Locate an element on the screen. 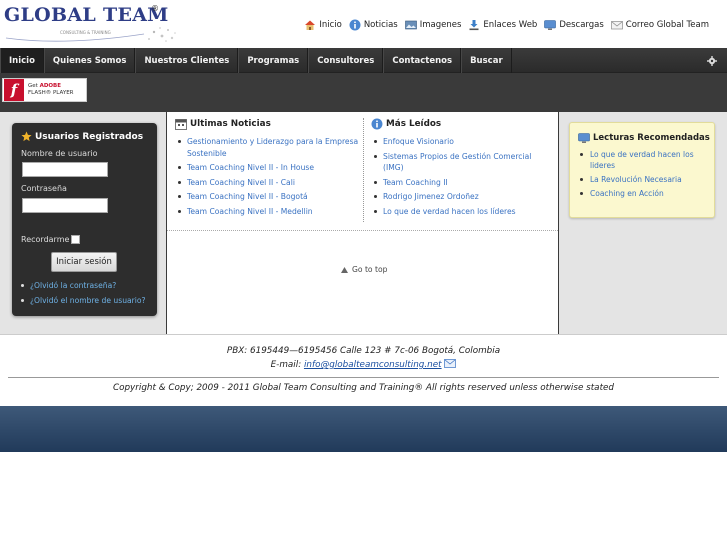  forgot-username-text: ¿Olvidó el nombre de usuario? is located at coordinates (88, 300).